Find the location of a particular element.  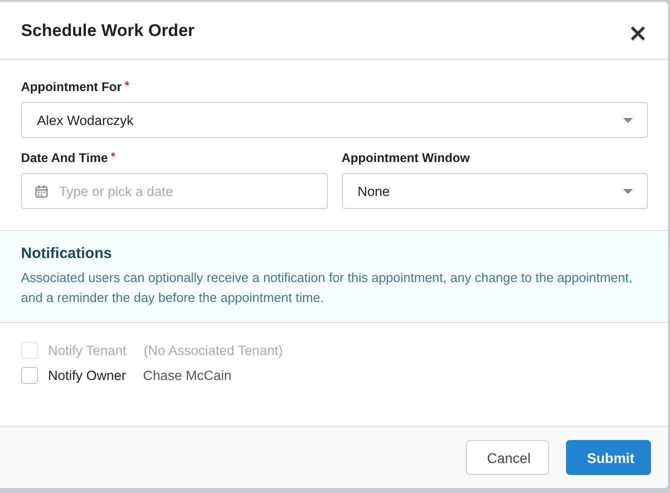

submit-button: Submit is located at coordinates (608, 457).